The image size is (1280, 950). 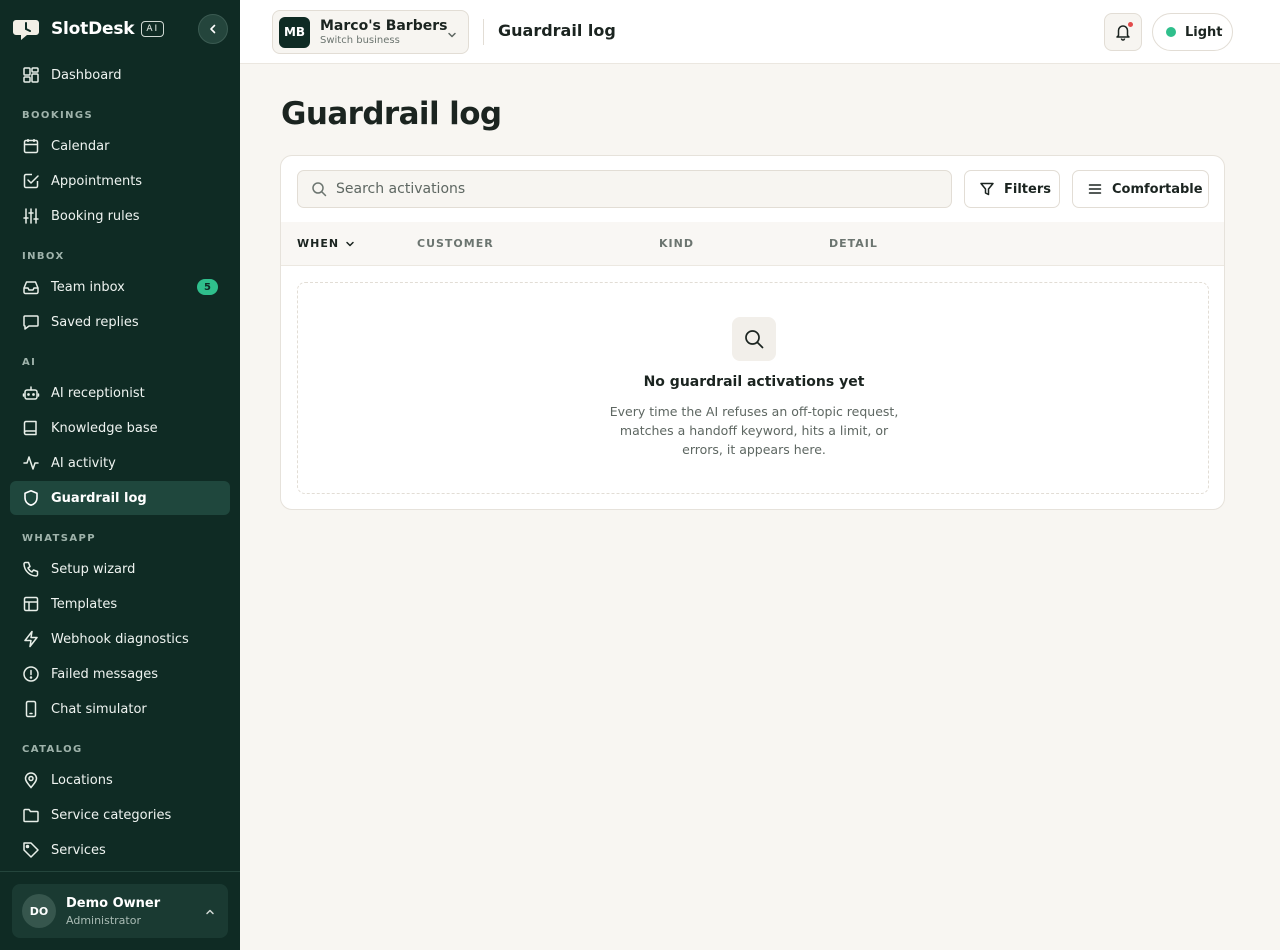 What do you see at coordinates (318, 243) in the screenshot?
I see `column-header-label: WHEN` at bounding box center [318, 243].